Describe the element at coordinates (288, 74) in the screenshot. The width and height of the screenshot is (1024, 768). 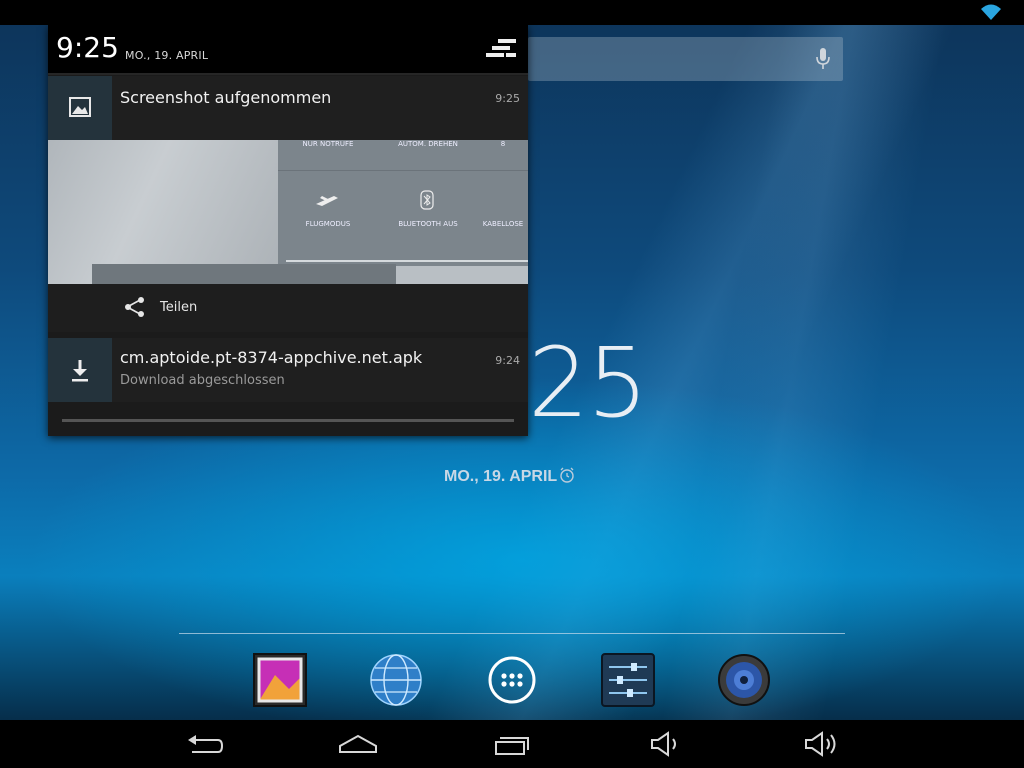
I see `shade-divider` at that location.